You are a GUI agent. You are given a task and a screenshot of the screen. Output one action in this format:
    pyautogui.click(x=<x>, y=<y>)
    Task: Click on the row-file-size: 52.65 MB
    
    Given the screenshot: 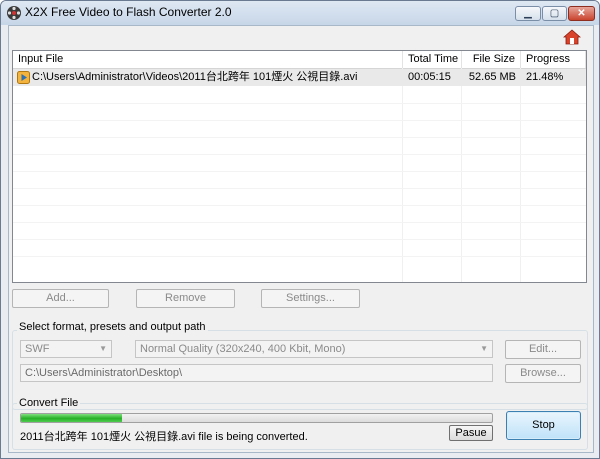 What is the action you would take?
    pyautogui.click(x=492, y=77)
    